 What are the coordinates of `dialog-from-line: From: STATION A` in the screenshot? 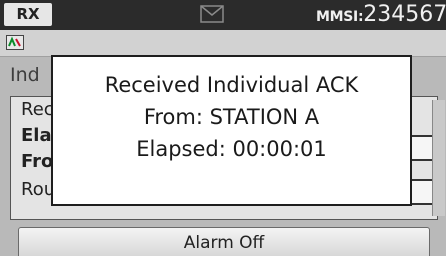 It's located at (231, 117).